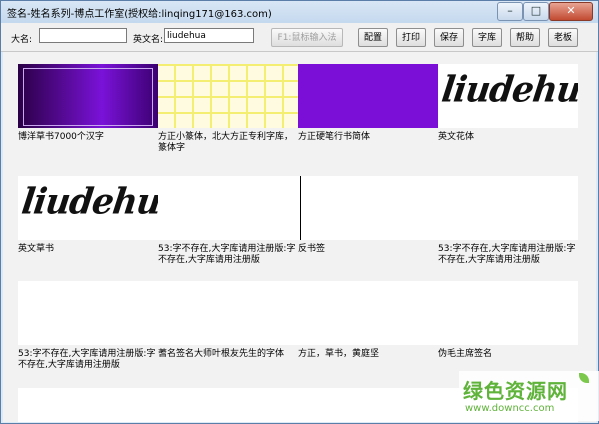  Describe the element at coordinates (312, 249) in the screenshot. I see `font-caption: 反书签` at that location.